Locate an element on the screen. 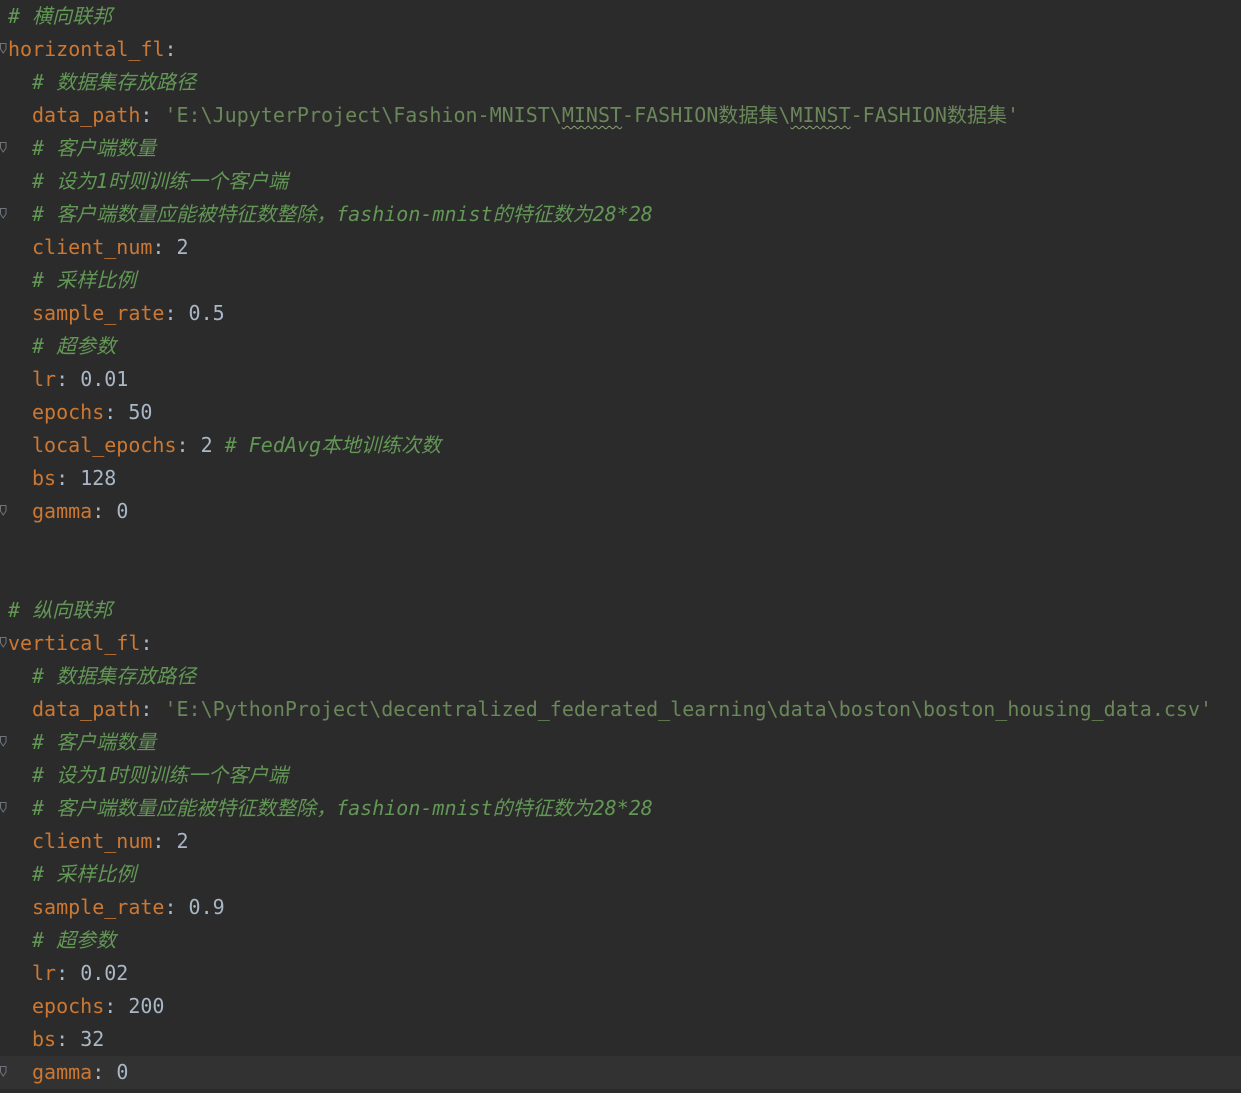 This screenshot has height=1093, width=1241. yaml-value: 0.9 is located at coordinates (206, 907).